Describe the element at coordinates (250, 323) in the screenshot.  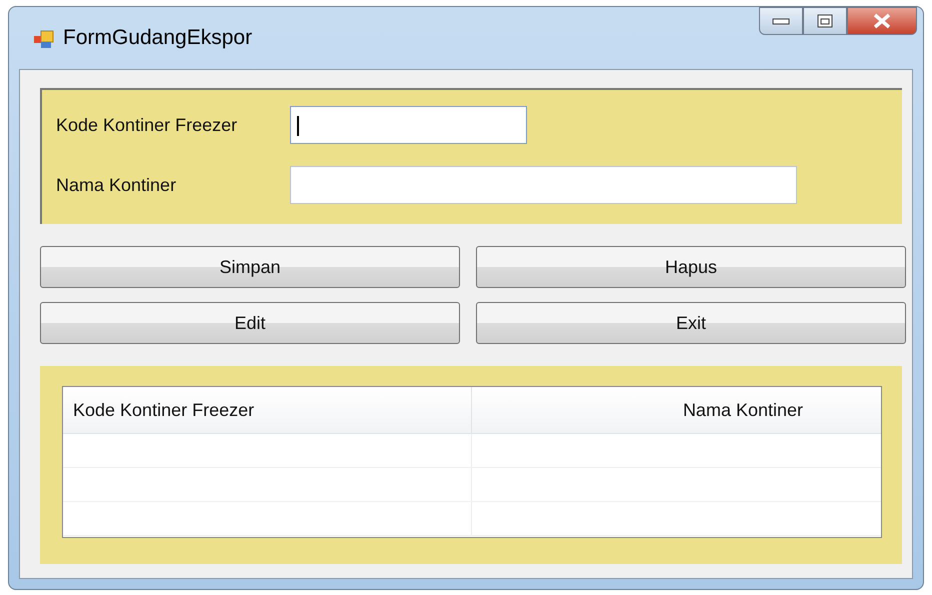
I see `action-button: Edit` at that location.